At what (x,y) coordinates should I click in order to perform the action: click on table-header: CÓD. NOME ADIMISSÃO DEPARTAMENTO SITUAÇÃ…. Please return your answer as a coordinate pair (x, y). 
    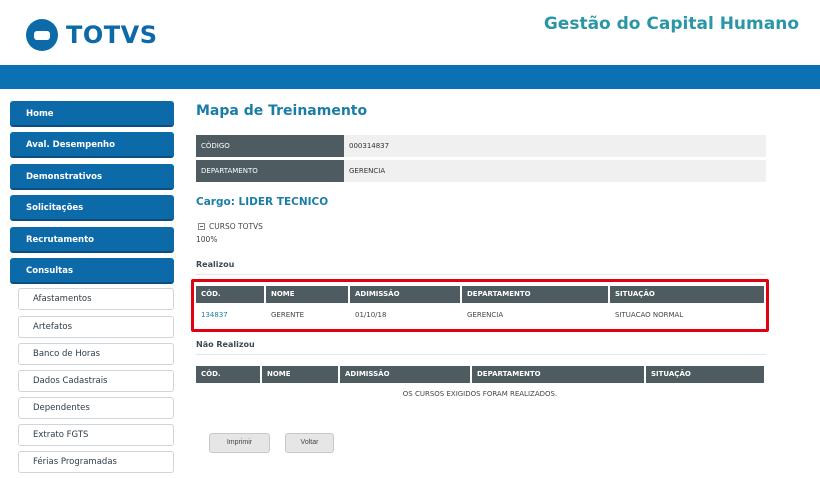
    Looking at the image, I should click on (480, 374).